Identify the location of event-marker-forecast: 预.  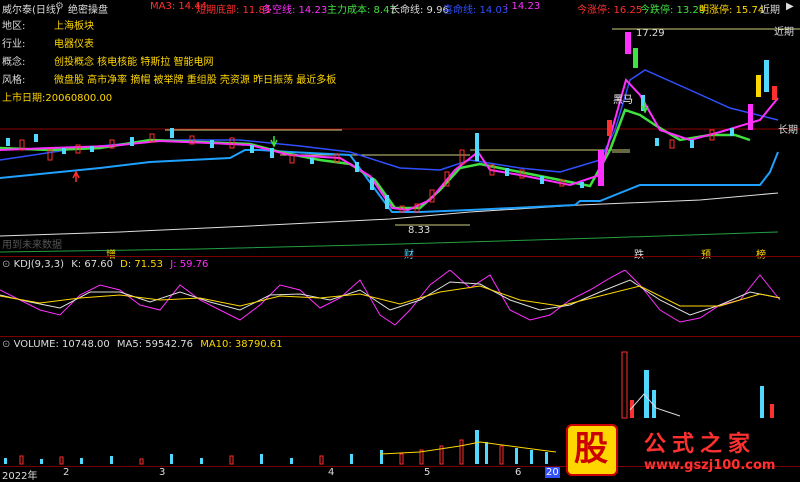
(706, 253).